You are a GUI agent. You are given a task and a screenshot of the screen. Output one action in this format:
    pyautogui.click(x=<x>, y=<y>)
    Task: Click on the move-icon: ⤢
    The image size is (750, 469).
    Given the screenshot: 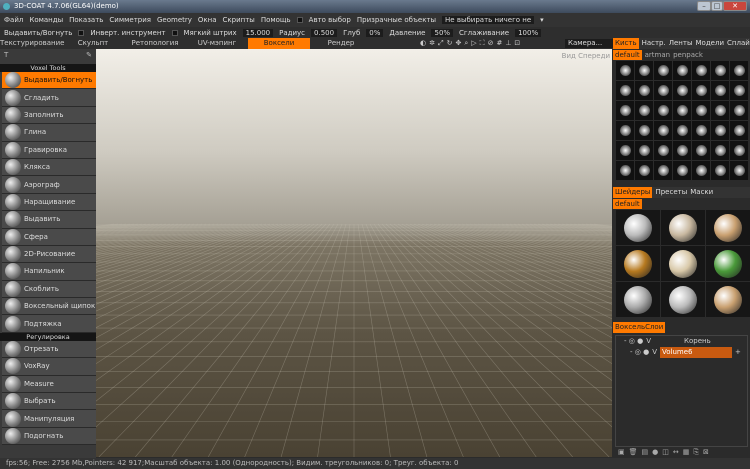 What is the action you would take?
    pyautogui.click(x=441, y=43)
    